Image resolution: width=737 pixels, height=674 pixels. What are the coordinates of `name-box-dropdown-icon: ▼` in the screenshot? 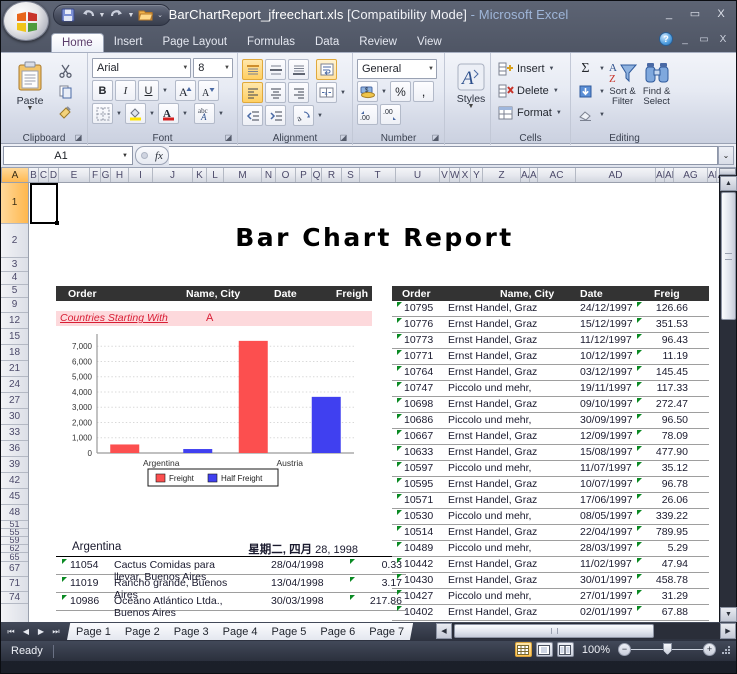 It's located at (125, 156).